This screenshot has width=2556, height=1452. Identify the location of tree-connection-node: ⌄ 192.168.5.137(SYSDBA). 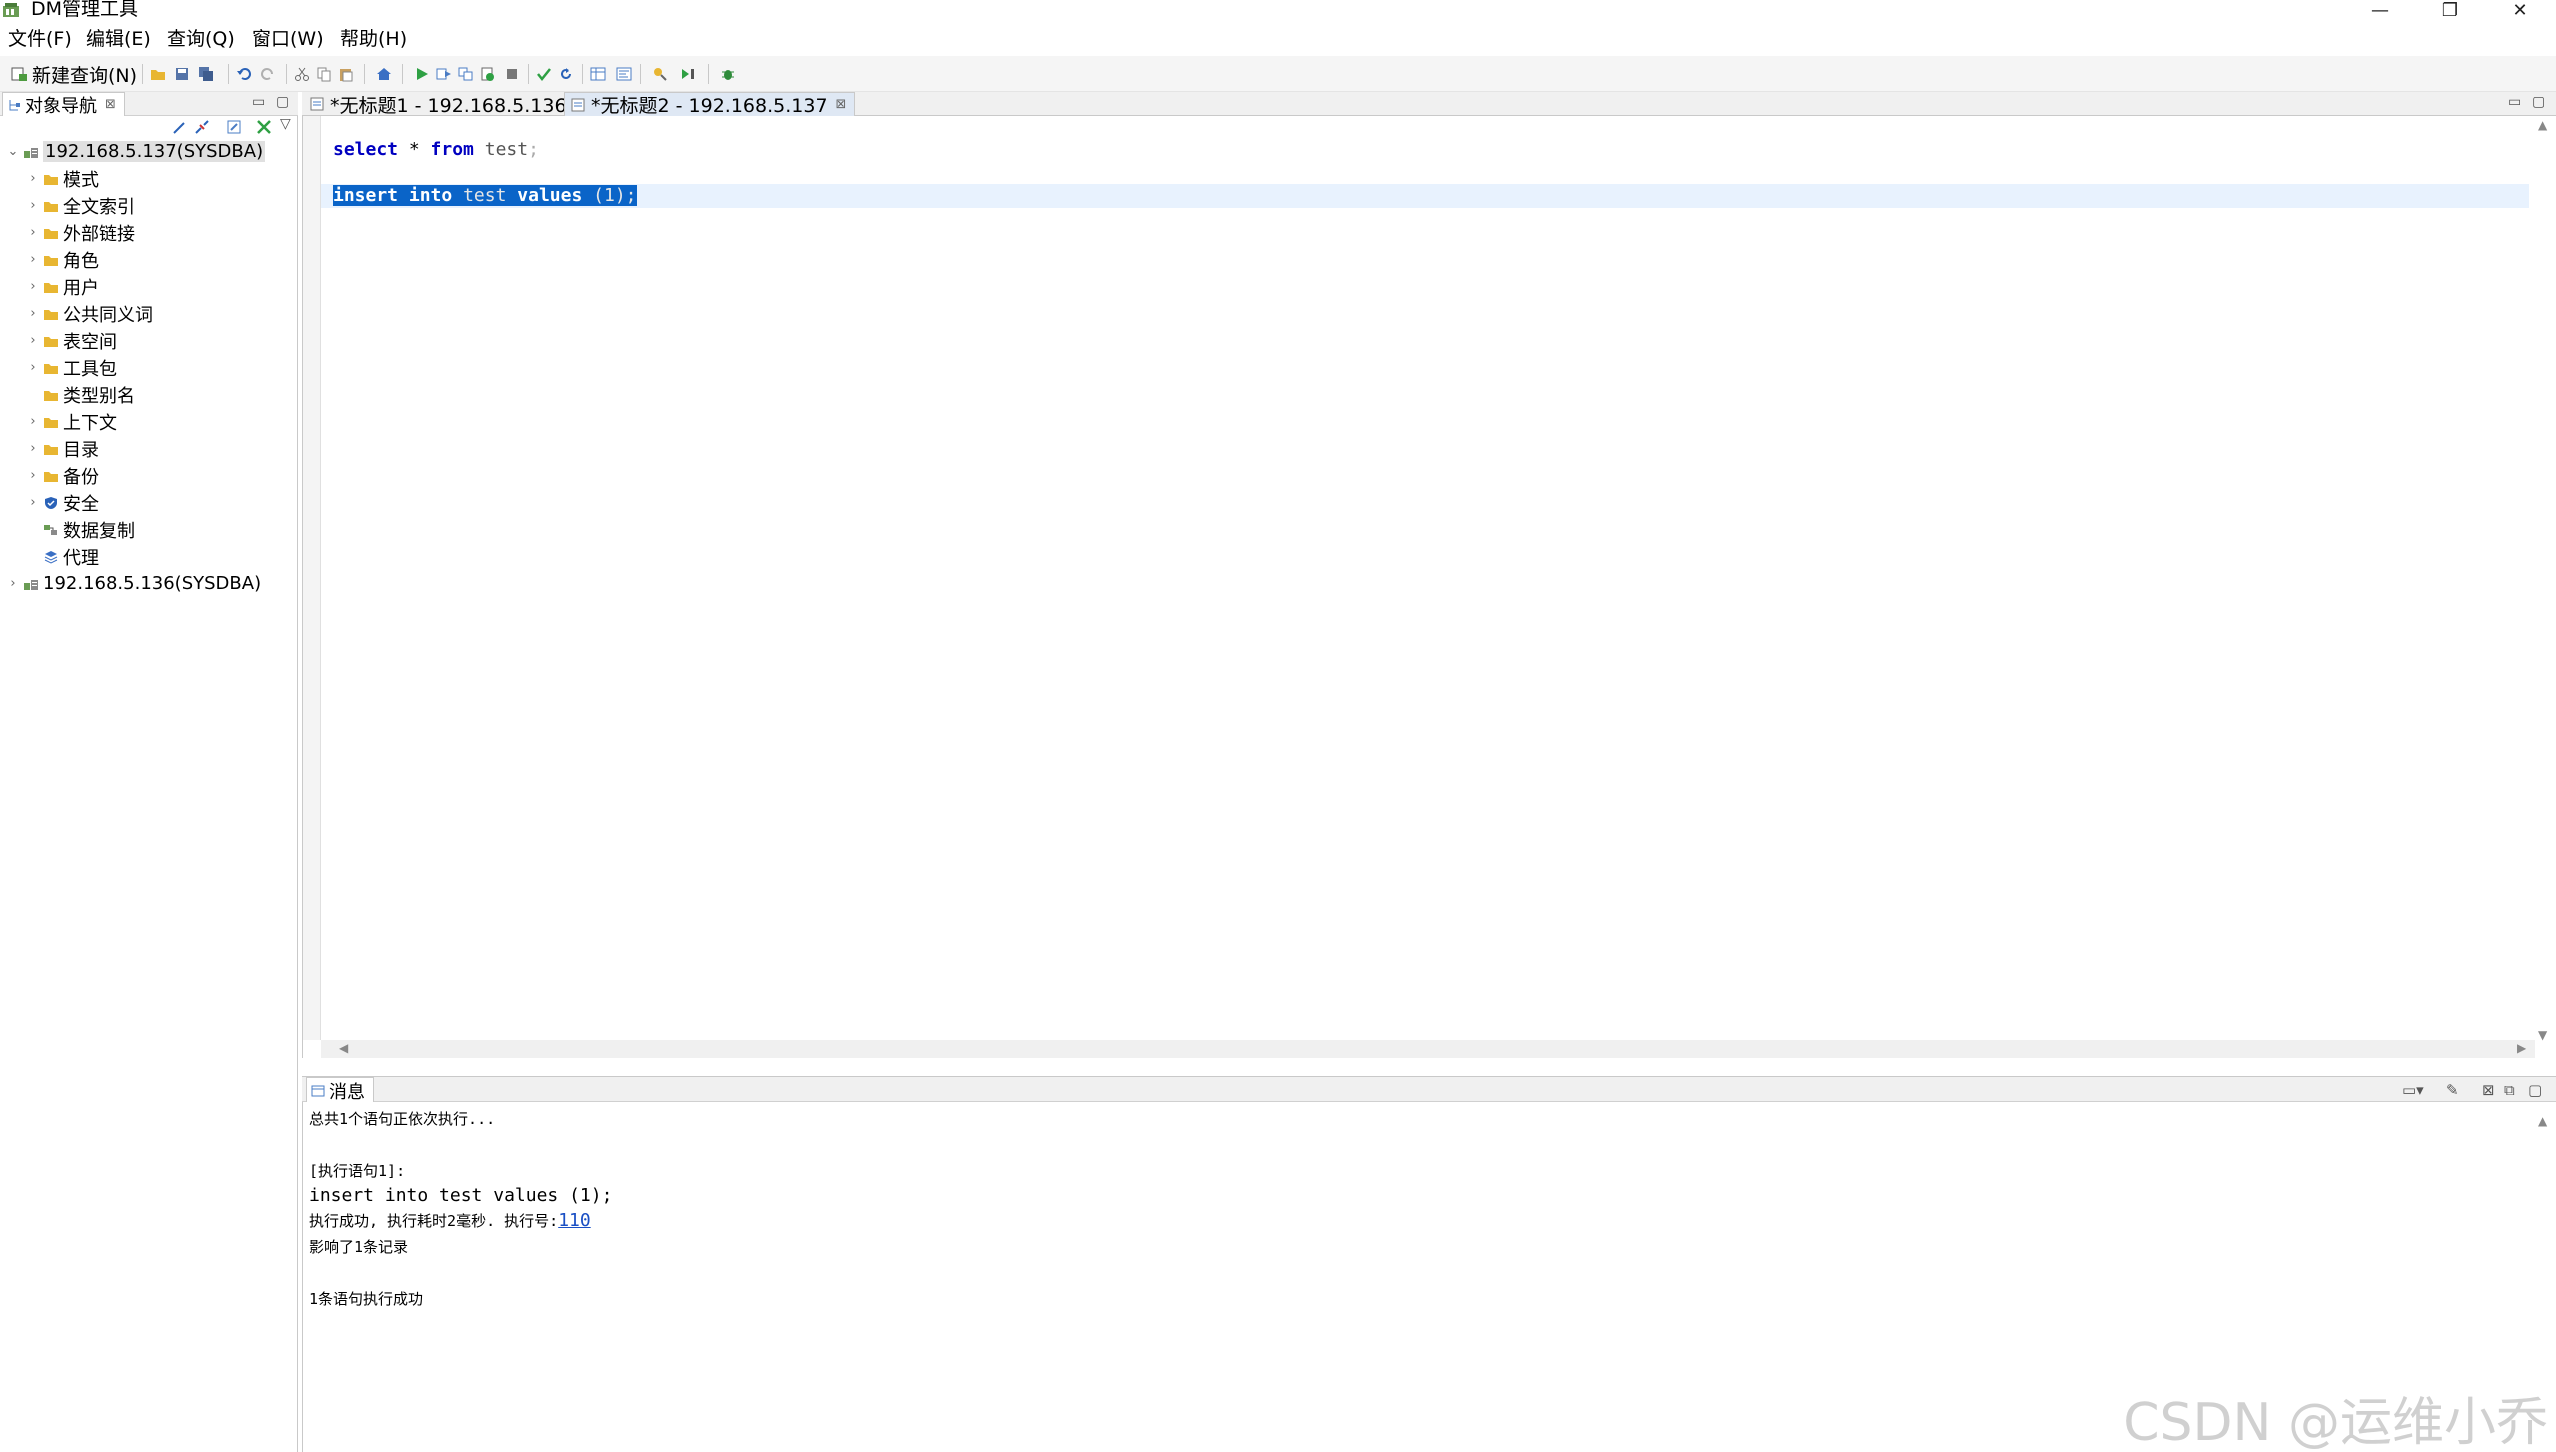
(136, 151).